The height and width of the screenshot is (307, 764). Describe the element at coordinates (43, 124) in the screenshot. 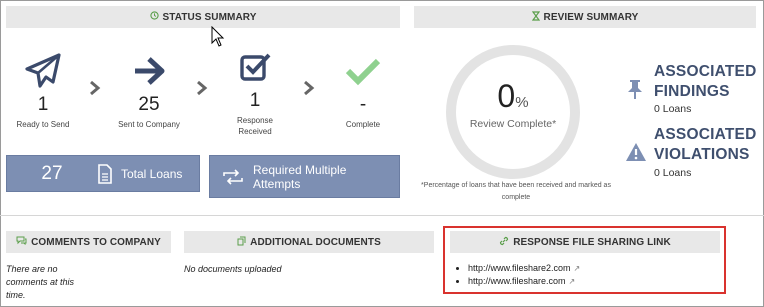

I see `ready-to-send-label: Ready to Send` at that location.